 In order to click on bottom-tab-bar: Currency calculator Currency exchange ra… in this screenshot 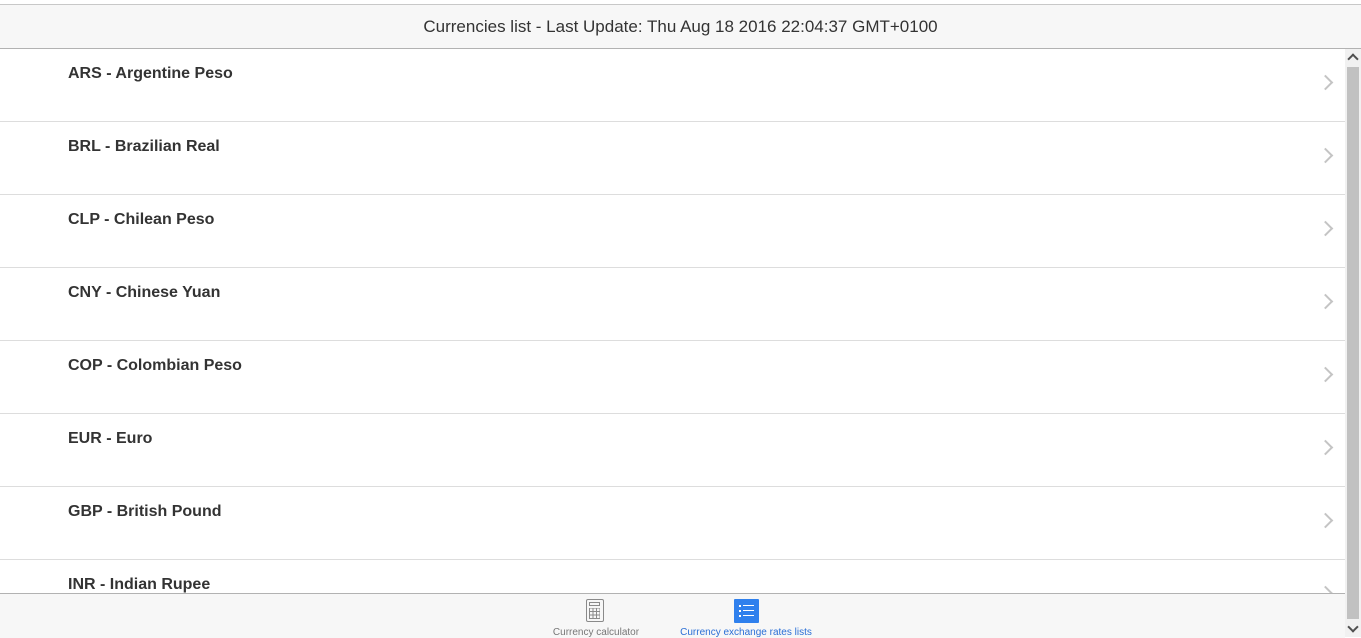, I will do `click(672, 615)`.